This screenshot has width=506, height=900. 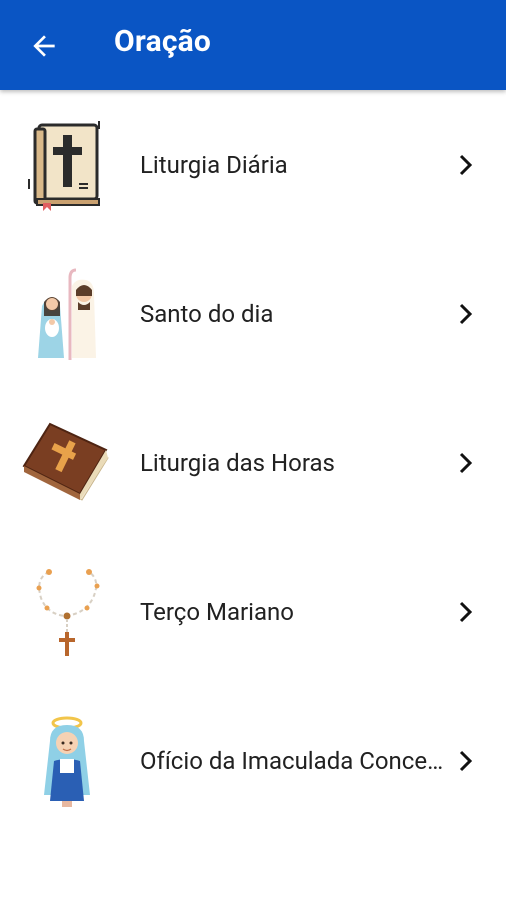 I want to click on list-item-label: Liturgia das Horas, so click(x=237, y=462).